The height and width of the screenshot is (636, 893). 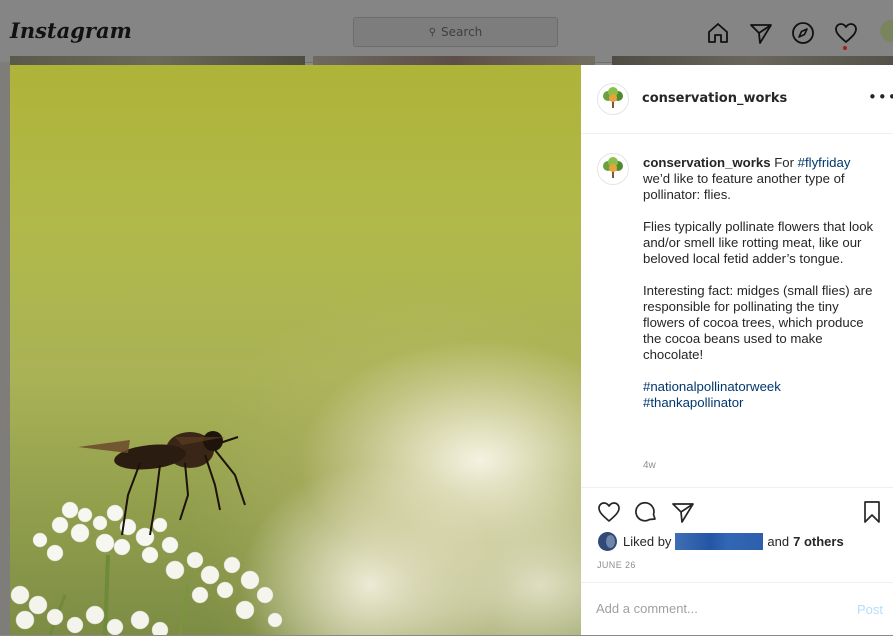 I want to click on fly-on-flowers-illustration, so click(x=146, y=533).